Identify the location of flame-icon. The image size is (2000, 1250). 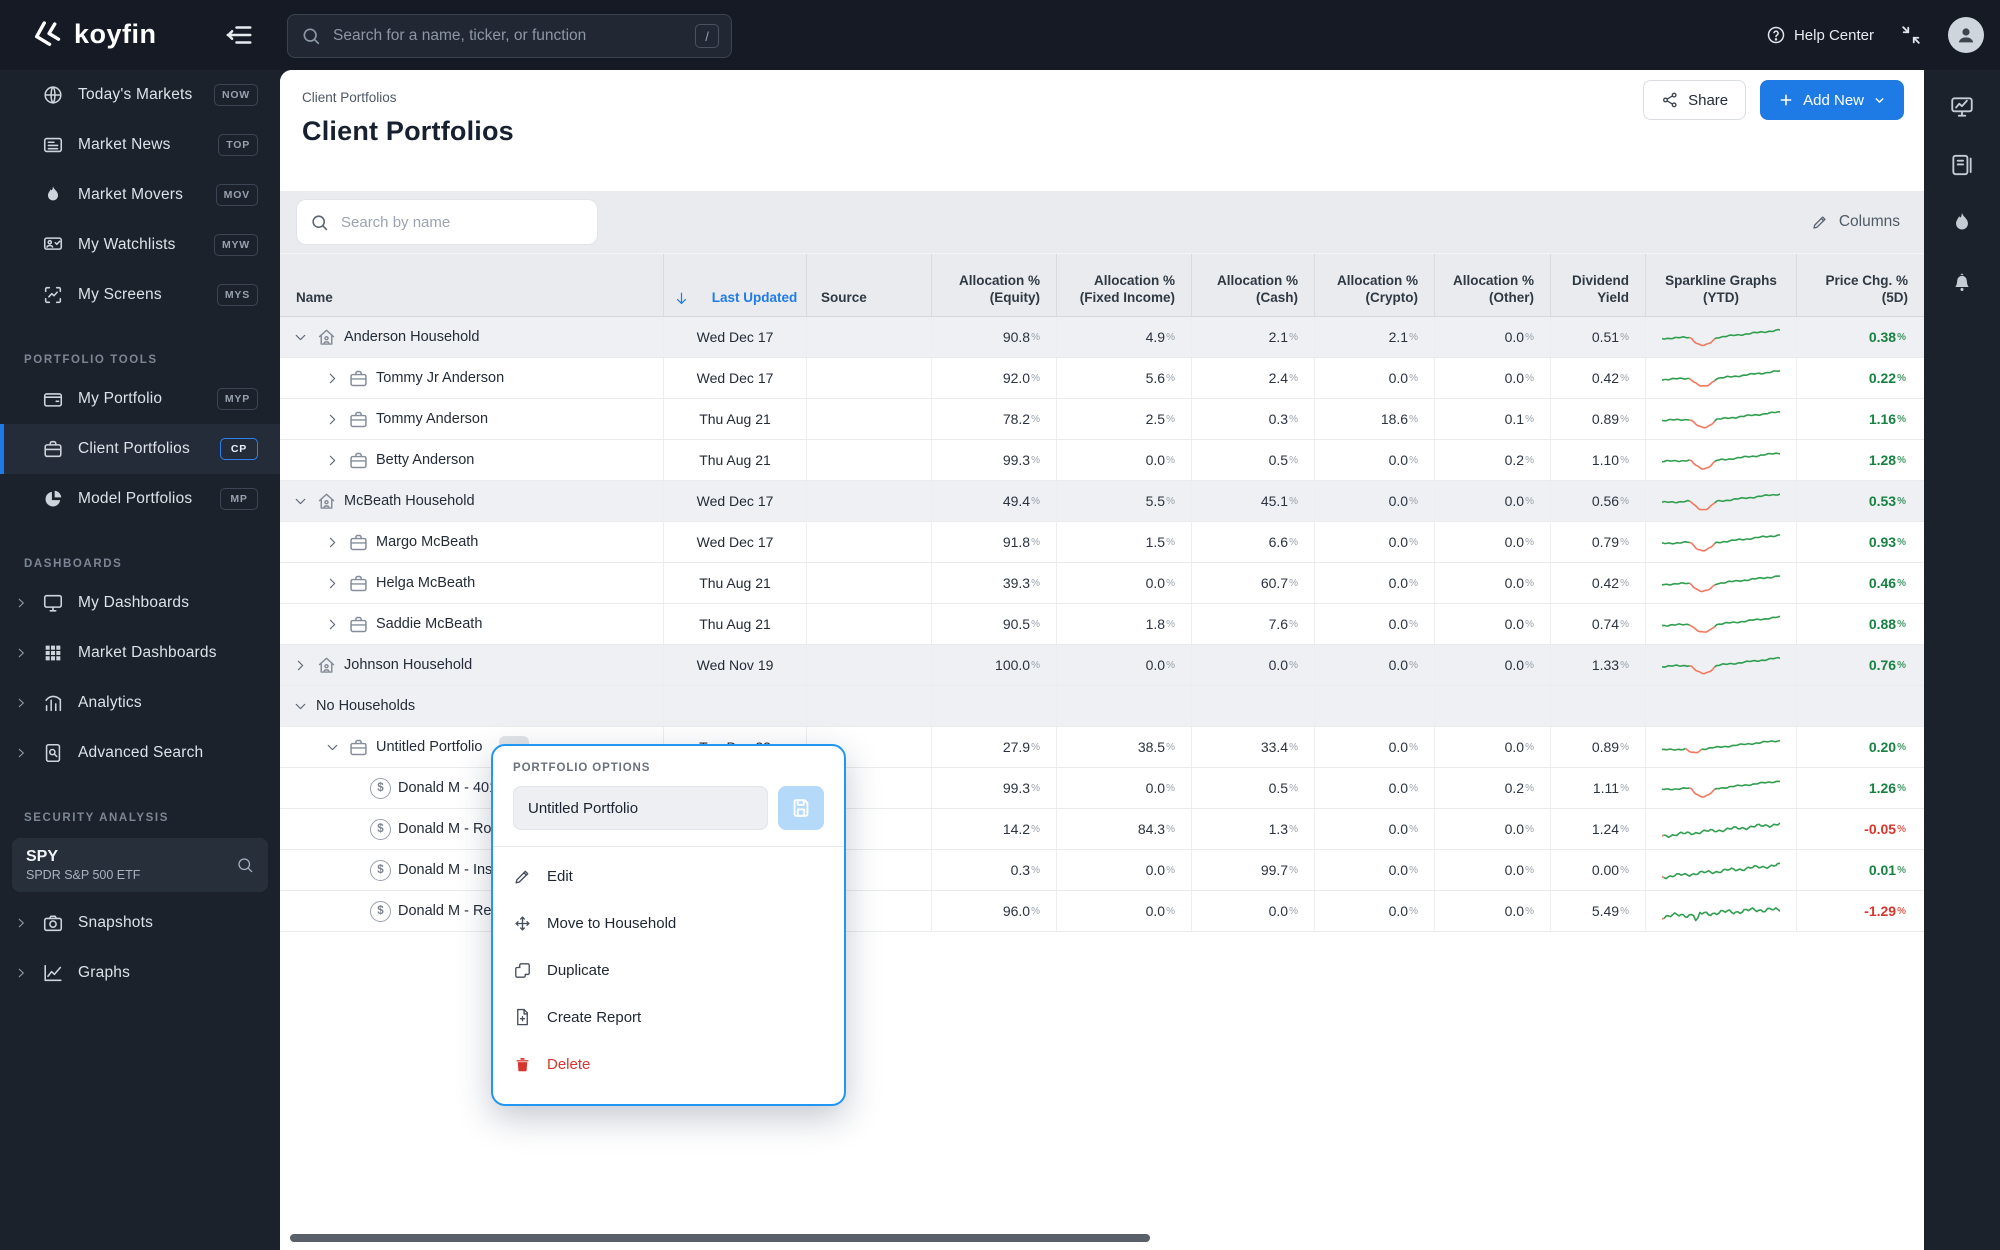
(1962, 223).